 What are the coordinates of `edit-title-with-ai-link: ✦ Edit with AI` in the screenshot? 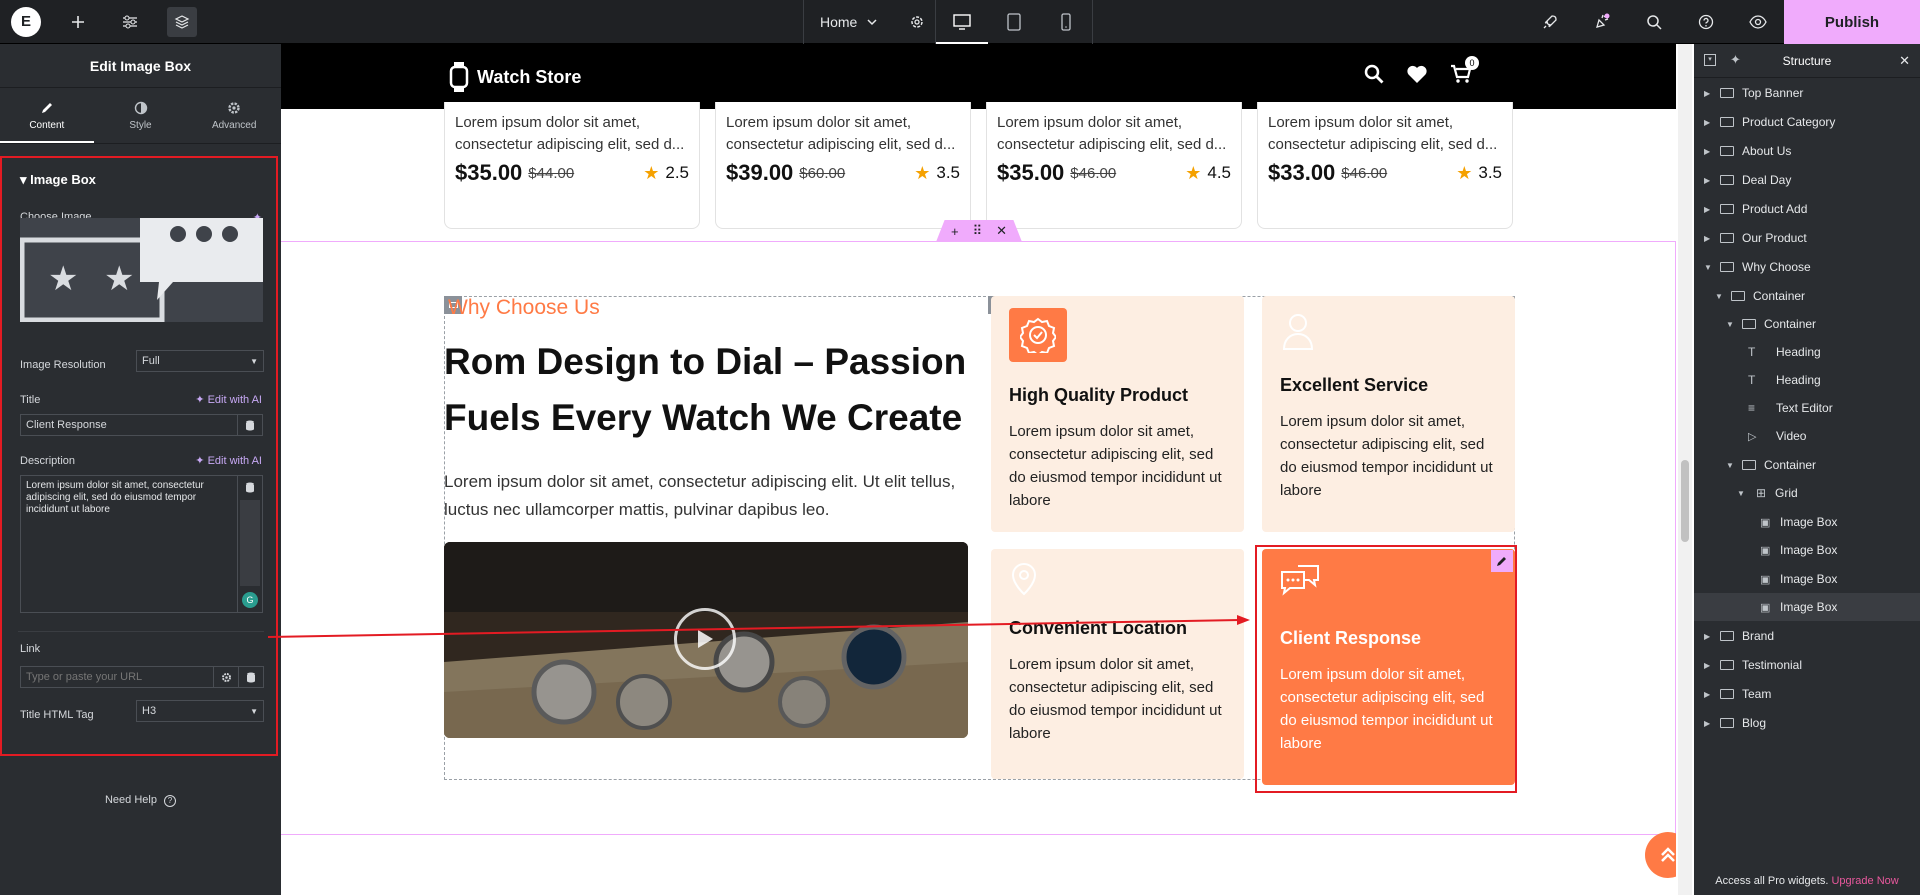 It's located at (228, 399).